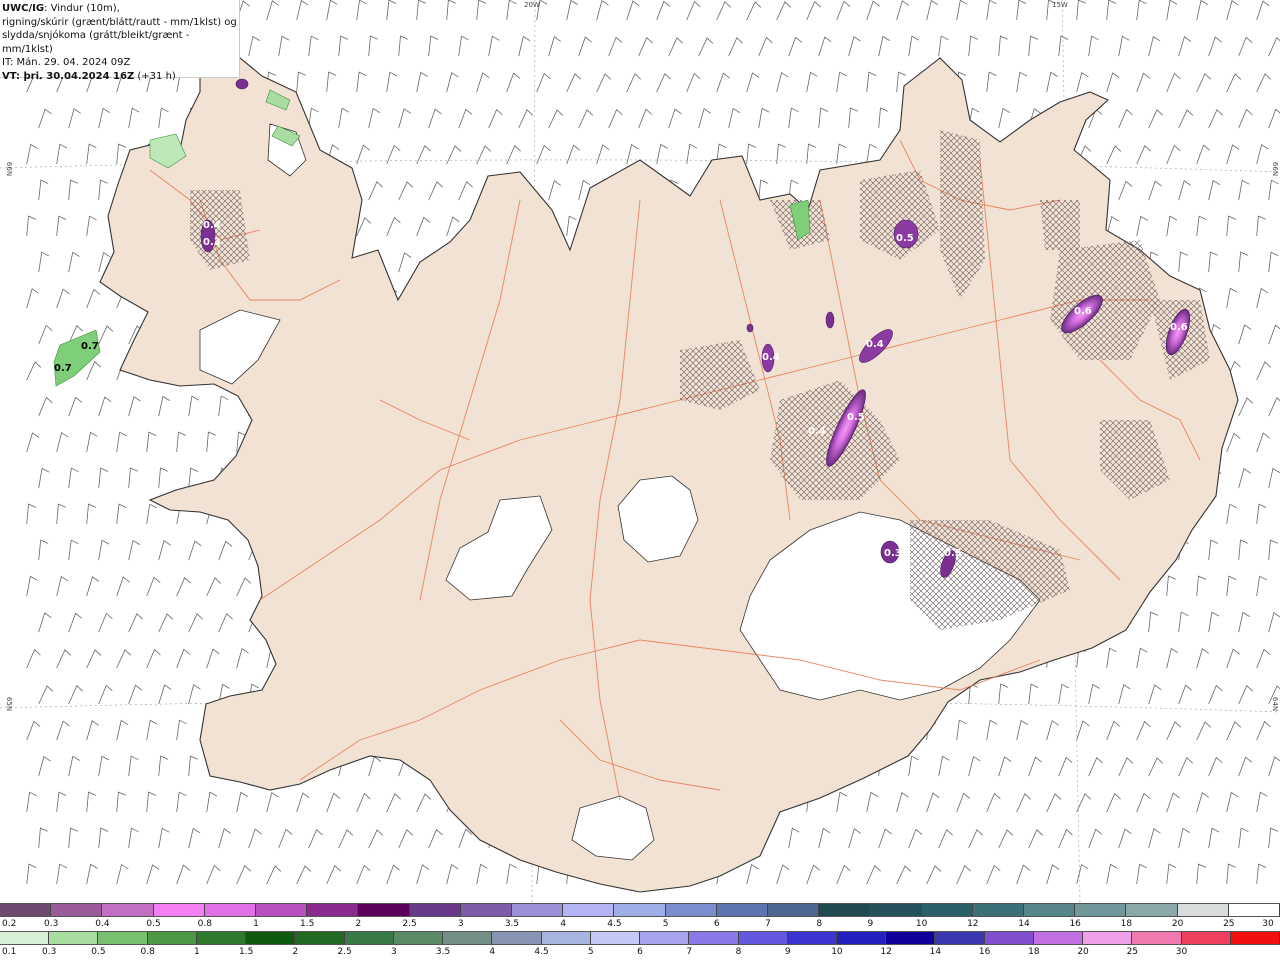 This screenshot has width=1280, height=960. What do you see at coordinates (532, 5) in the screenshot?
I see `lon-label: 20W` at bounding box center [532, 5].